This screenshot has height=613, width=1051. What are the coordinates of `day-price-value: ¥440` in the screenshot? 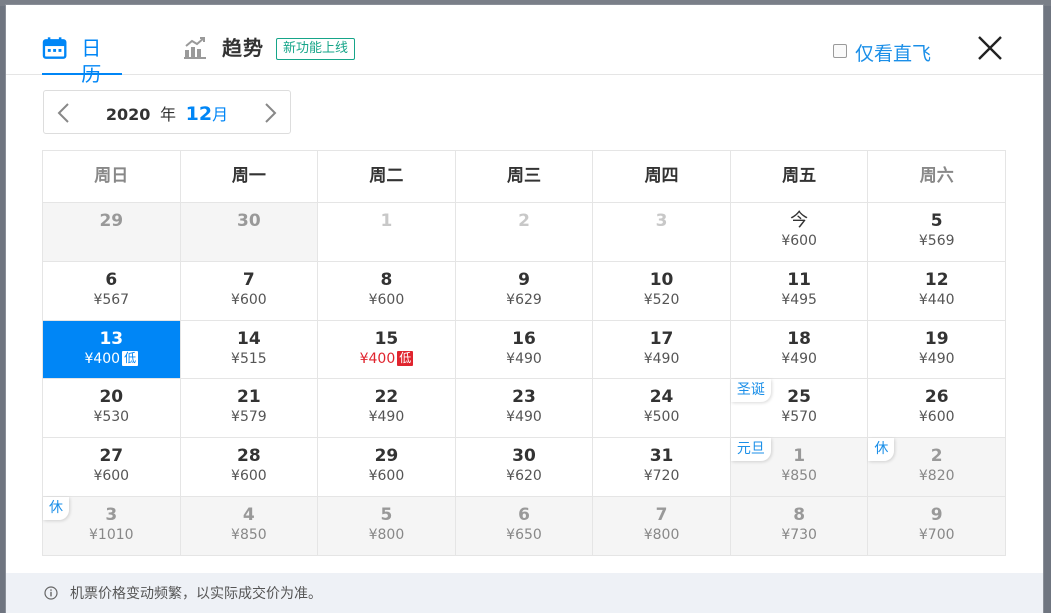 It's located at (936, 299).